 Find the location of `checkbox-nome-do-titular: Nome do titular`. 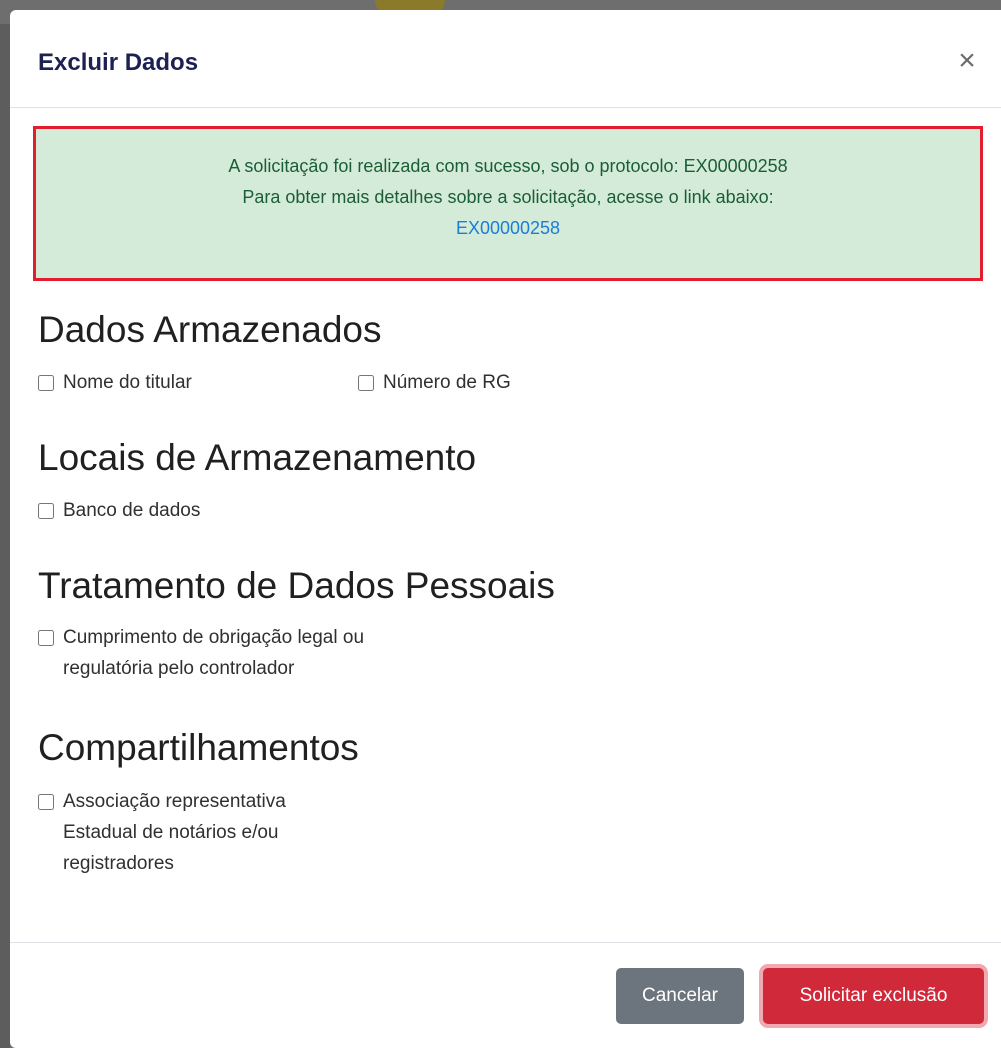

checkbox-nome-do-titular: Nome do titular is located at coordinates (115, 382).